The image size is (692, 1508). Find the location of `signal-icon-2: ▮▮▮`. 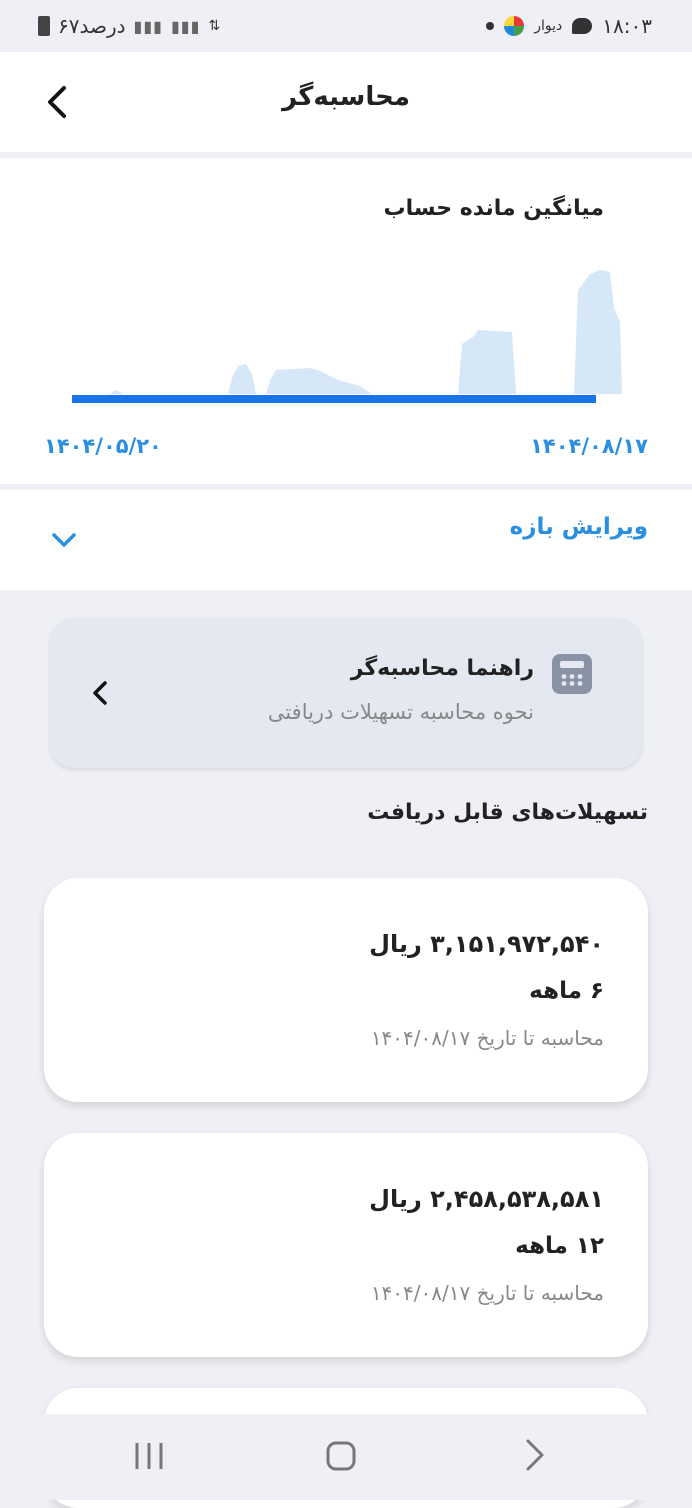

signal-icon-2: ▮▮▮ is located at coordinates (185, 26).